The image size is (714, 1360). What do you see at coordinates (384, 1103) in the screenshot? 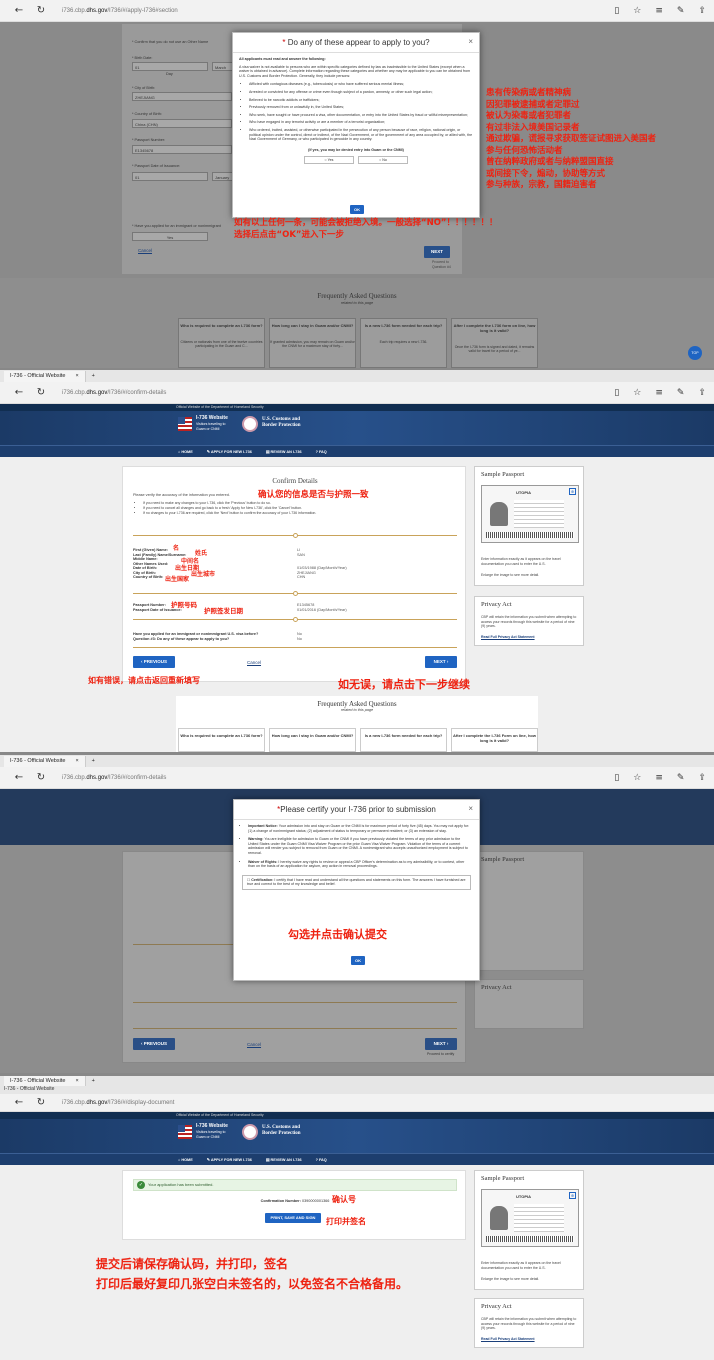
I see `url-field: i736.cbp.dhs.gov/I736/#/display-document` at bounding box center [384, 1103].